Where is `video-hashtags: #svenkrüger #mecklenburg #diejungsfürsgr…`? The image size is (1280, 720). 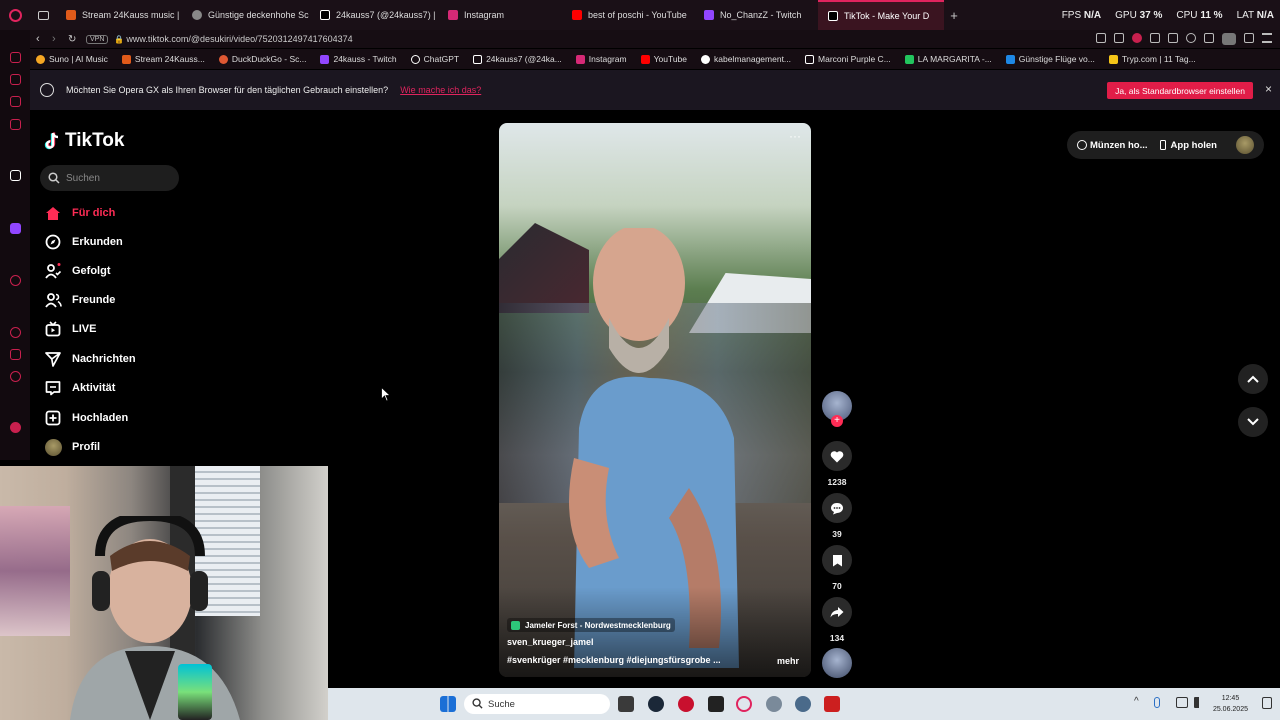 video-hashtags: #svenkrüger #mecklenburg #diejungsfürsgr… is located at coordinates (614, 660).